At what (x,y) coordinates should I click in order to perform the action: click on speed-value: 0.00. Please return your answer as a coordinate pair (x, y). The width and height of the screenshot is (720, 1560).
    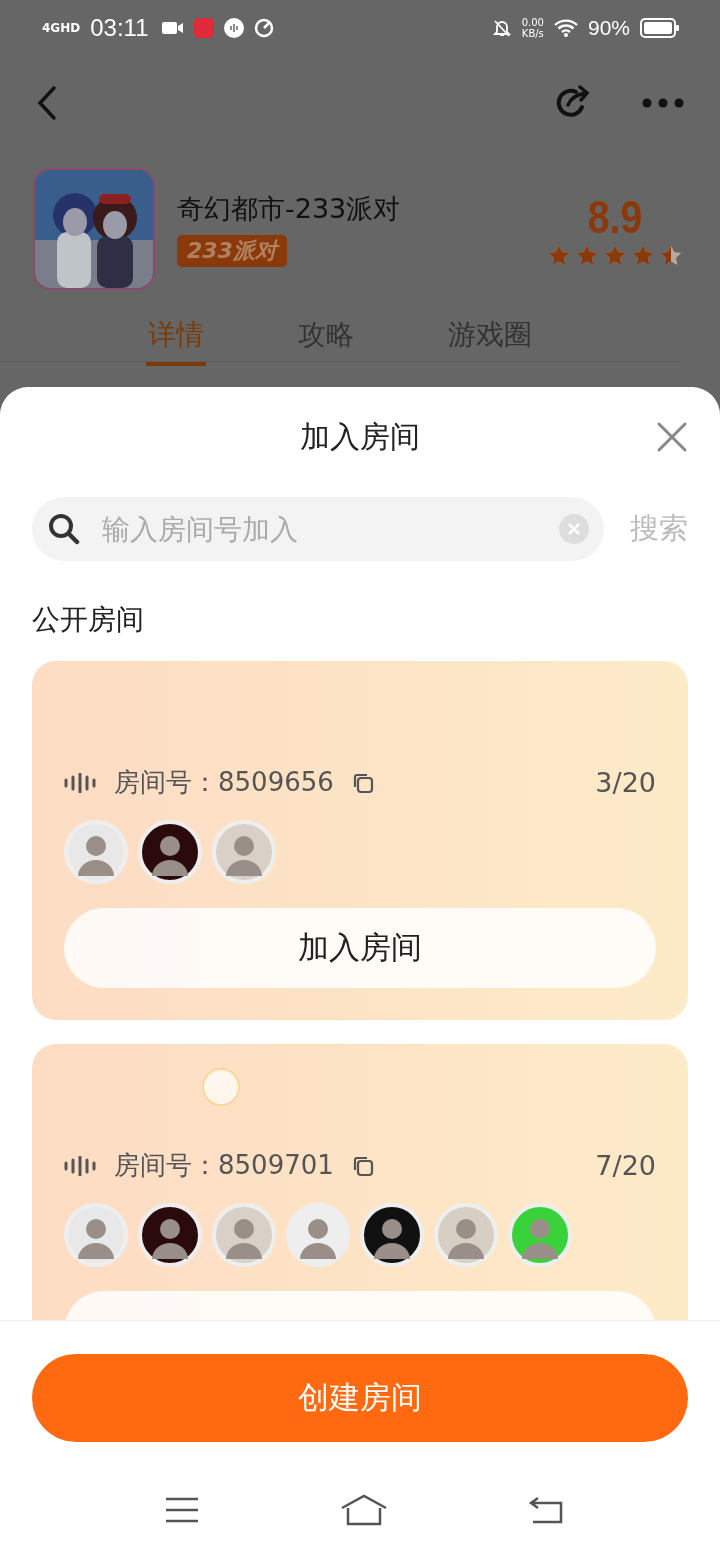
    Looking at the image, I should click on (532, 22).